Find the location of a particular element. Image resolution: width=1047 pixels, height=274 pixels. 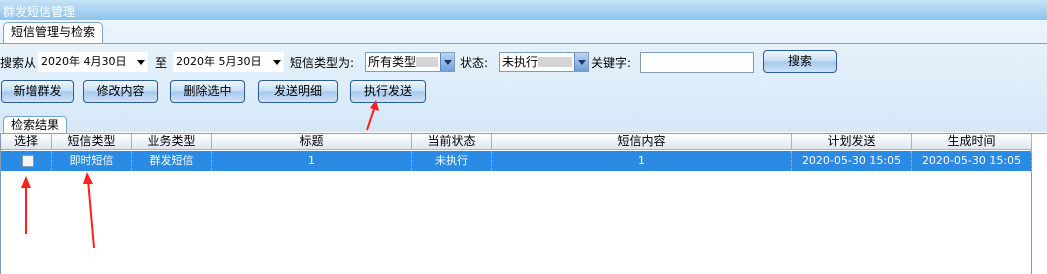

column-header-select: 选择 is located at coordinates (26, 141).